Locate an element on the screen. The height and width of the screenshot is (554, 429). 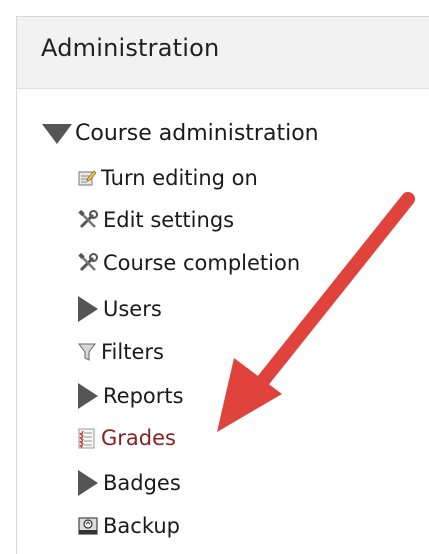
backup-icon is located at coordinates (88, 526).